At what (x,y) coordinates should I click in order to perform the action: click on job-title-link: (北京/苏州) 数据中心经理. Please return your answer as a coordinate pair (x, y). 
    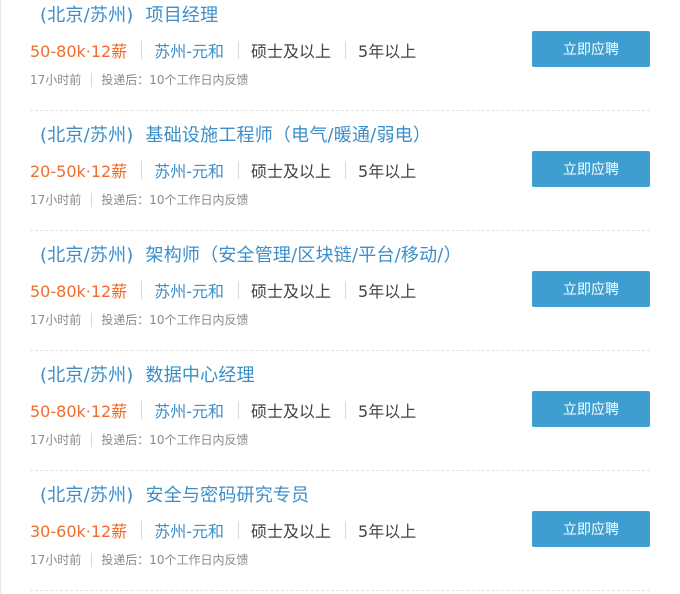
    Looking at the image, I should click on (147, 374).